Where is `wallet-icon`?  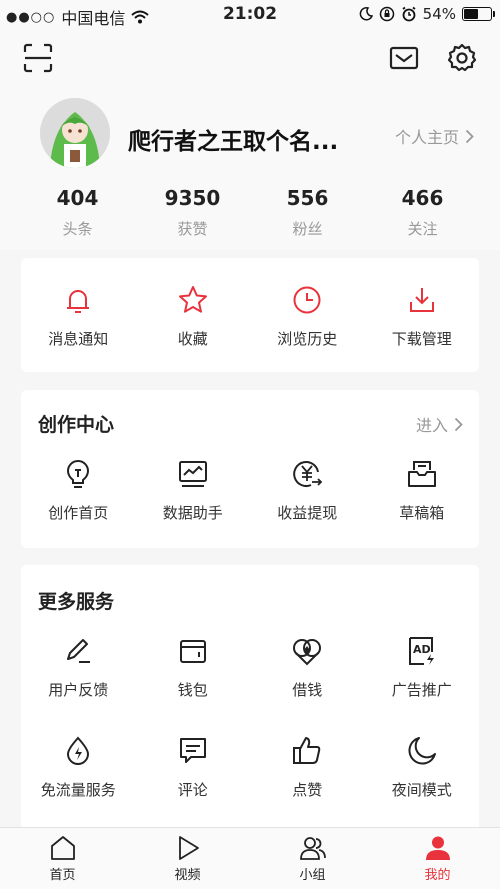
wallet-icon is located at coordinates (192, 651).